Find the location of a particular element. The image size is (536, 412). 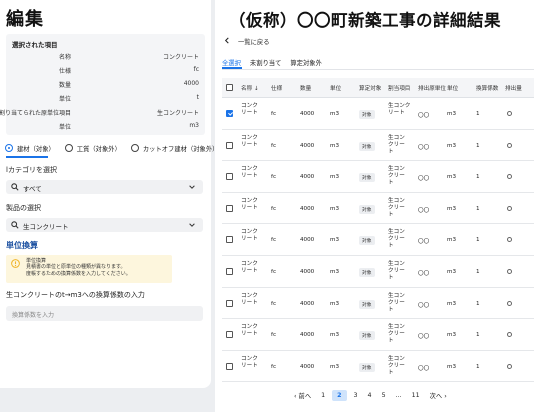

conversion-factor-placeholder: 換算係数を入力 is located at coordinates (33, 315).